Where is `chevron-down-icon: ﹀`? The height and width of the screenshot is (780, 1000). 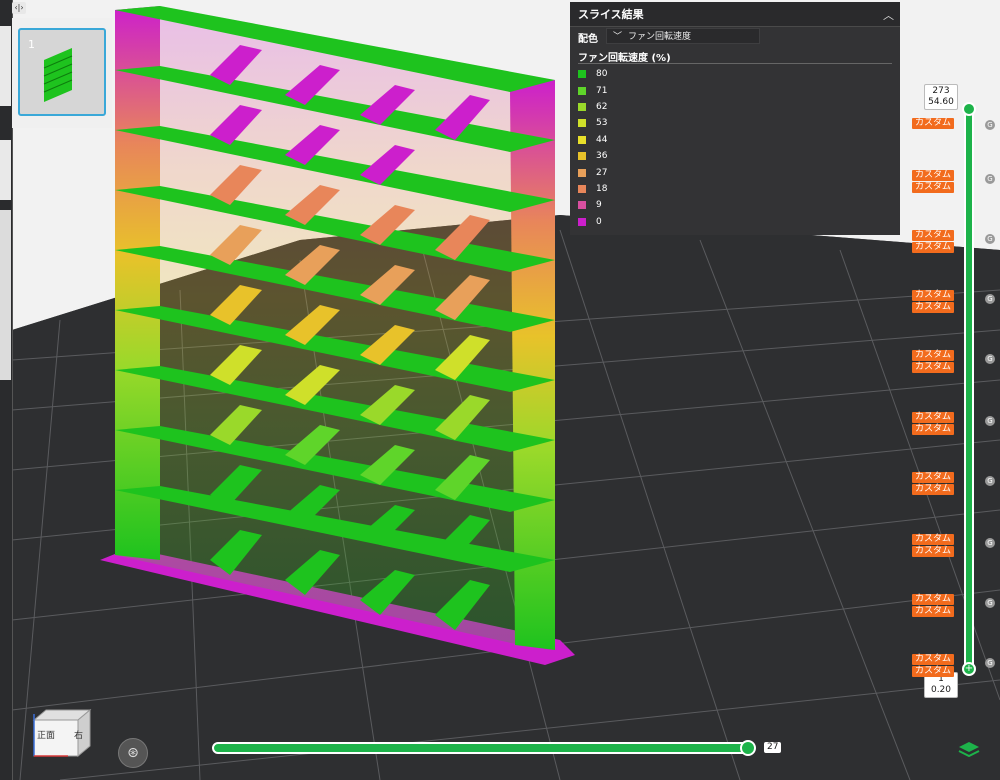
chevron-down-icon: ﹀ is located at coordinates (618, 37).